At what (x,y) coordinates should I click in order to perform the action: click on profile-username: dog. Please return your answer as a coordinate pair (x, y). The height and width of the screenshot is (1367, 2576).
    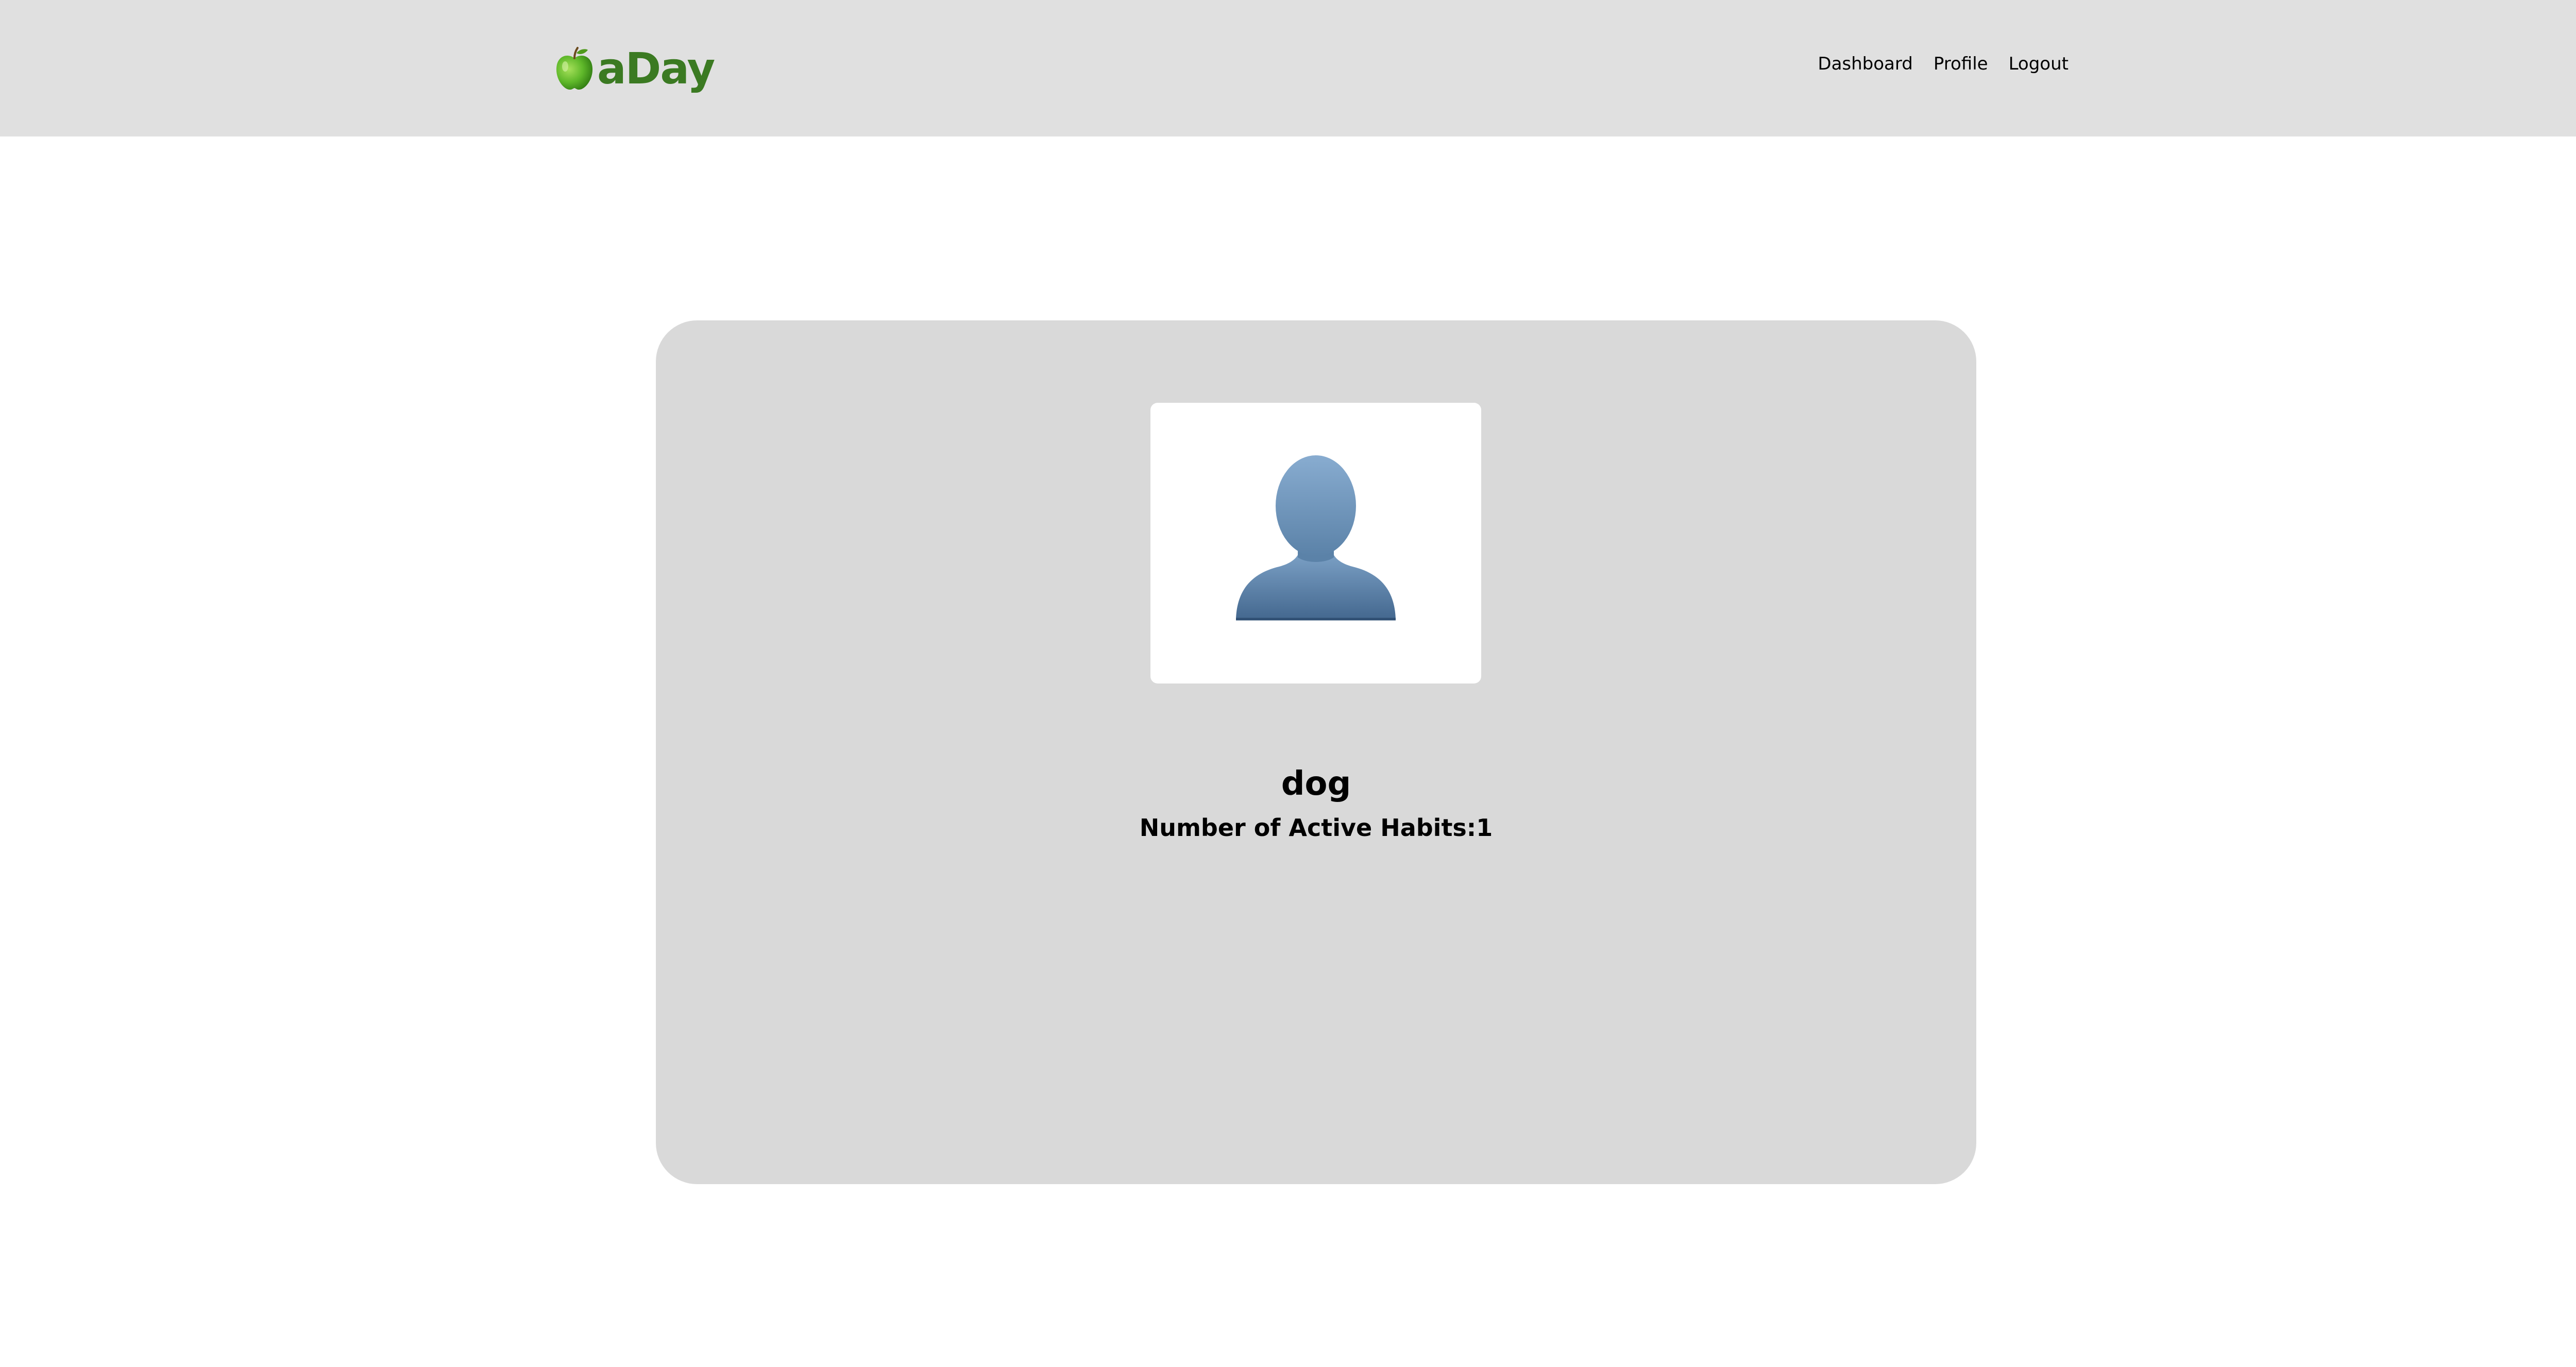
    Looking at the image, I should click on (1316, 784).